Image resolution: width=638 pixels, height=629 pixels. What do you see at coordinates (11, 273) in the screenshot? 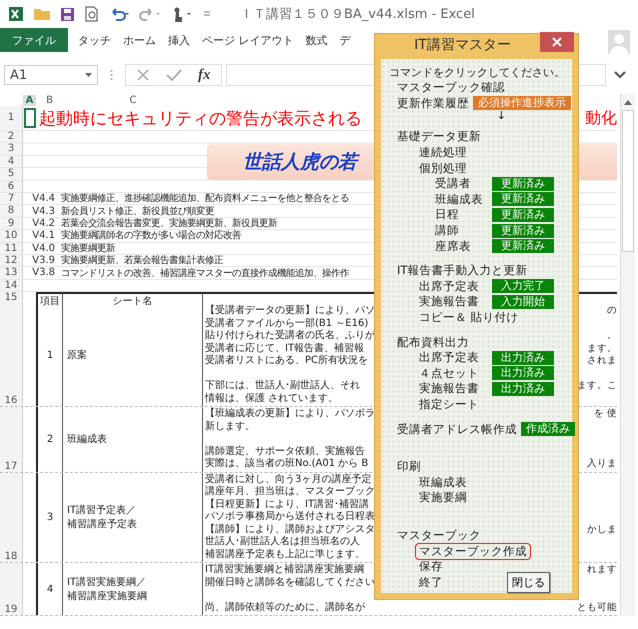
I see `row-number: 13` at bounding box center [11, 273].